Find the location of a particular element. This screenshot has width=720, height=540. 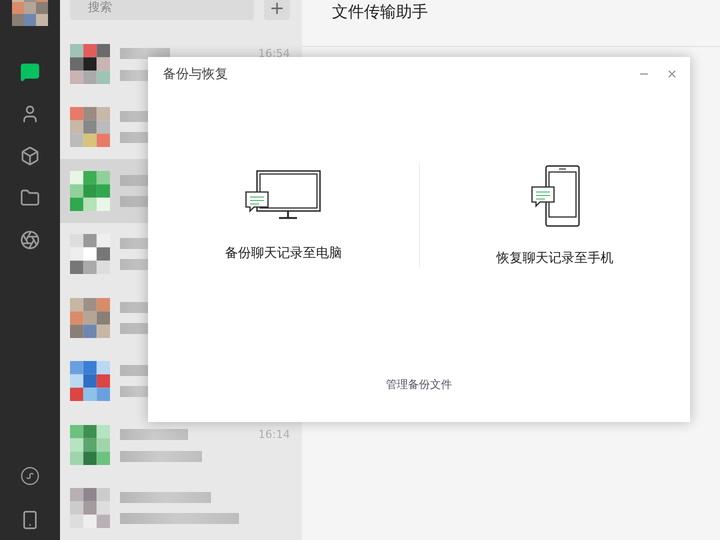

option-label: 恢复聊天记录至手机 is located at coordinates (555, 257).